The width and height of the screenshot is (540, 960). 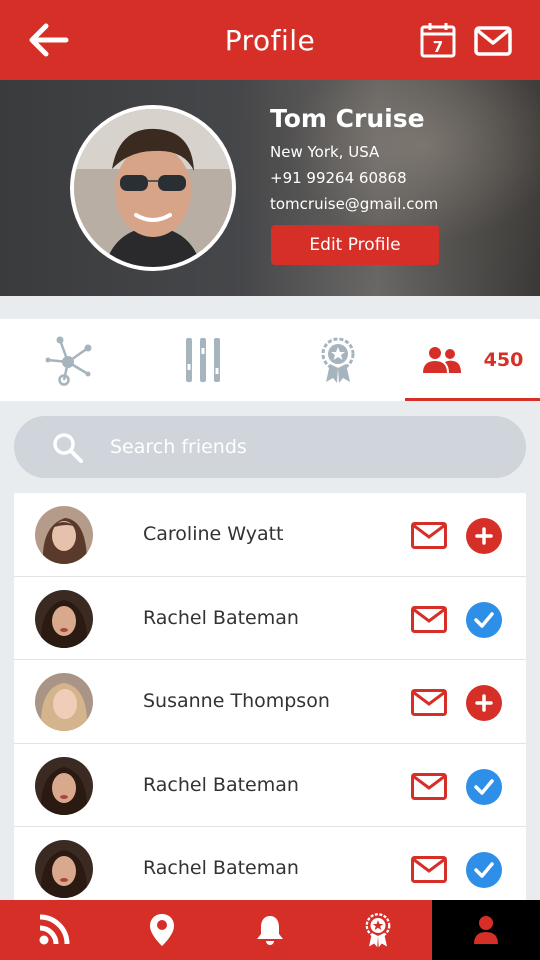 I want to click on search-bar, so click(x=270, y=447).